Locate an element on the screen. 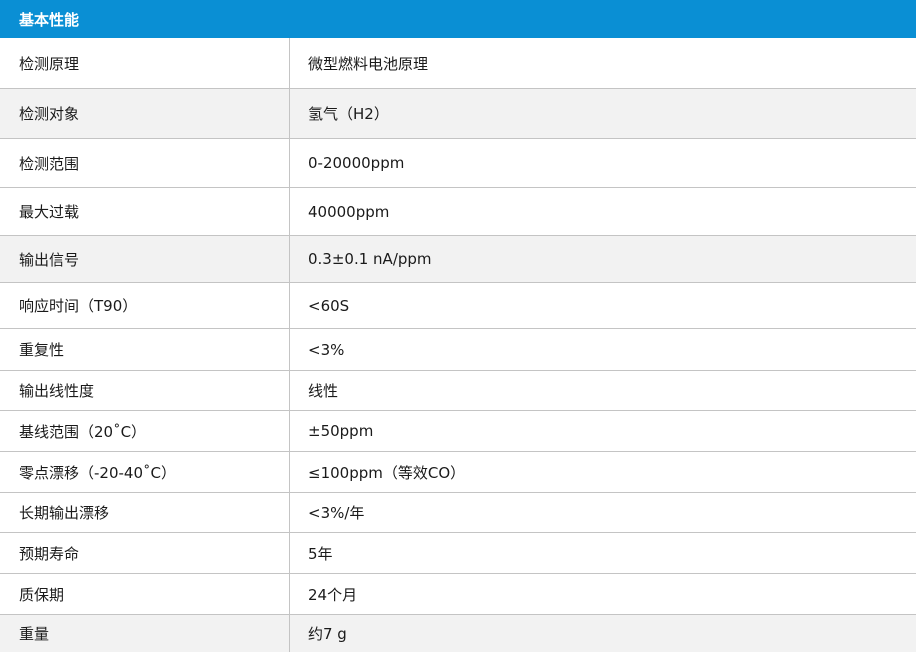 Image resolution: width=916 pixels, height=652 pixels. row-value: 氢气（H2） is located at coordinates (348, 114).